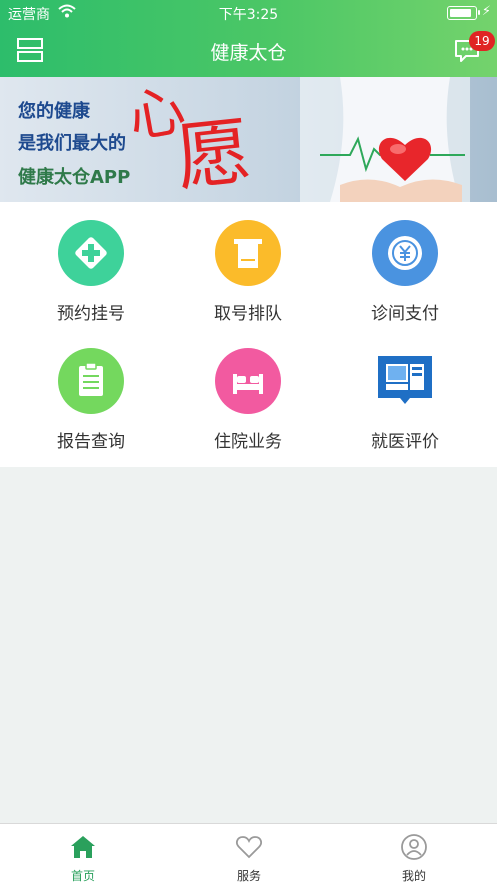  I want to click on tab-profile: 我的, so click(414, 853).